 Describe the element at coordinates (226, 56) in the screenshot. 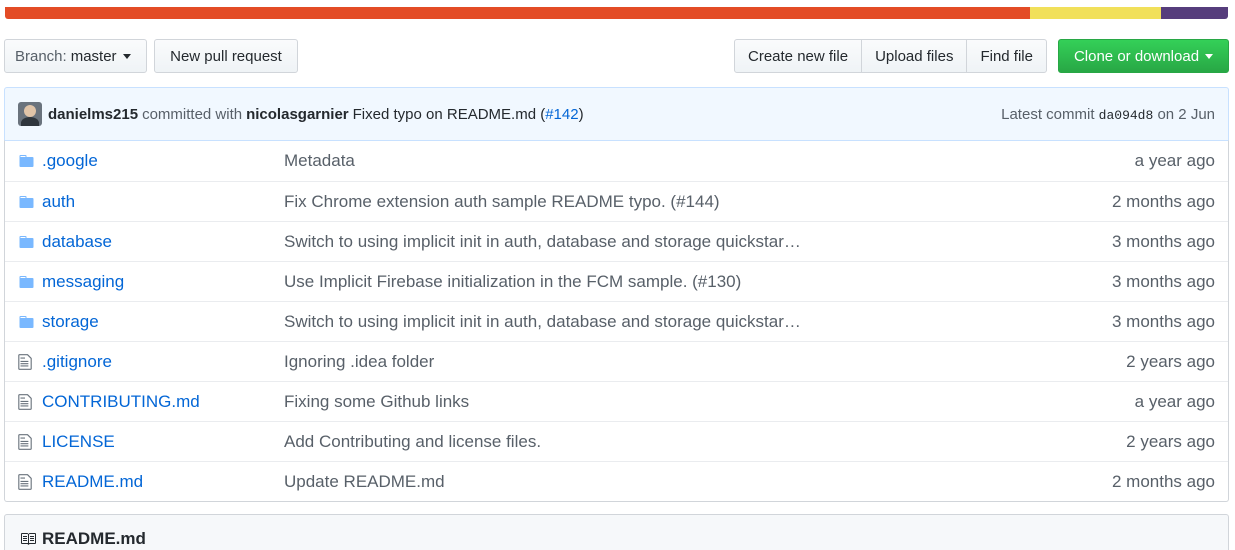

I see `new-pull-request-button: New pull request` at that location.